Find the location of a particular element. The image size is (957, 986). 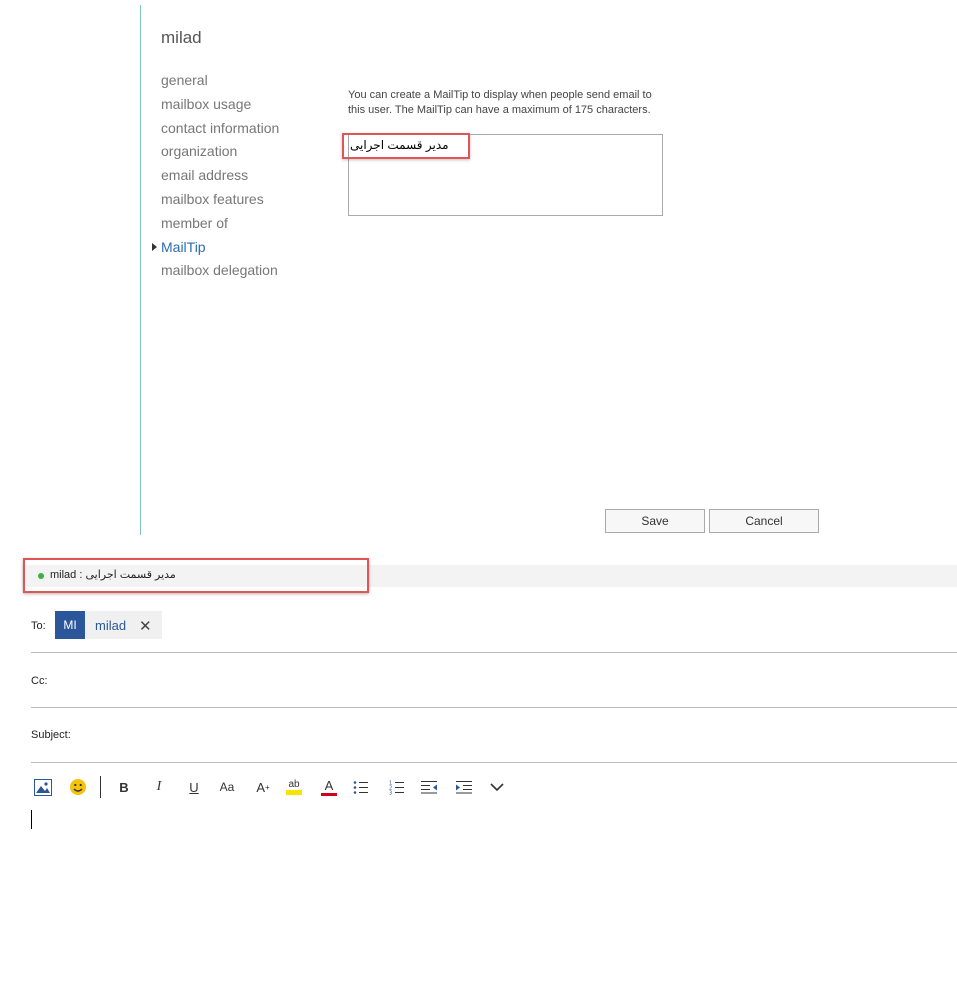

italic-icon: I is located at coordinates (159, 787).